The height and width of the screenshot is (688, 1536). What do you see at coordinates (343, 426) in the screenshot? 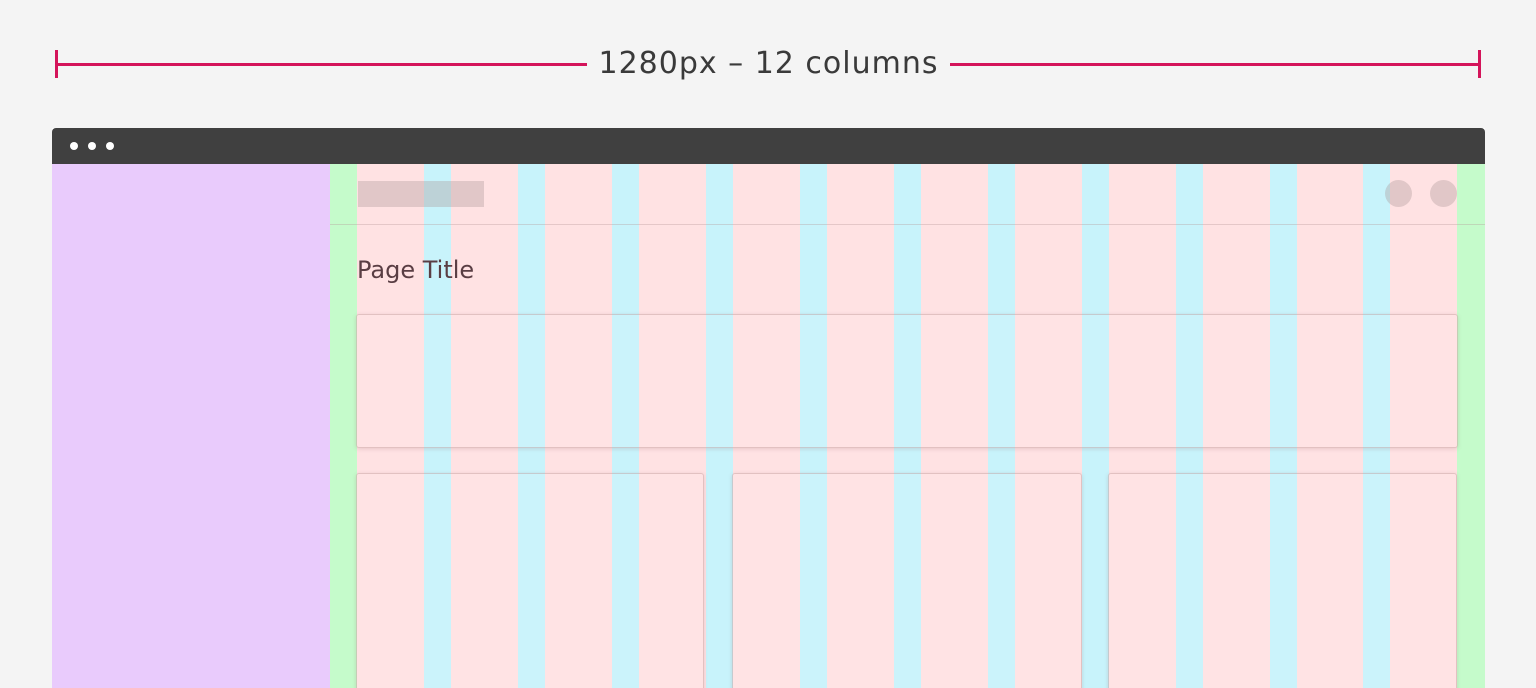
I see `grid-margin-left` at bounding box center [343, 426].